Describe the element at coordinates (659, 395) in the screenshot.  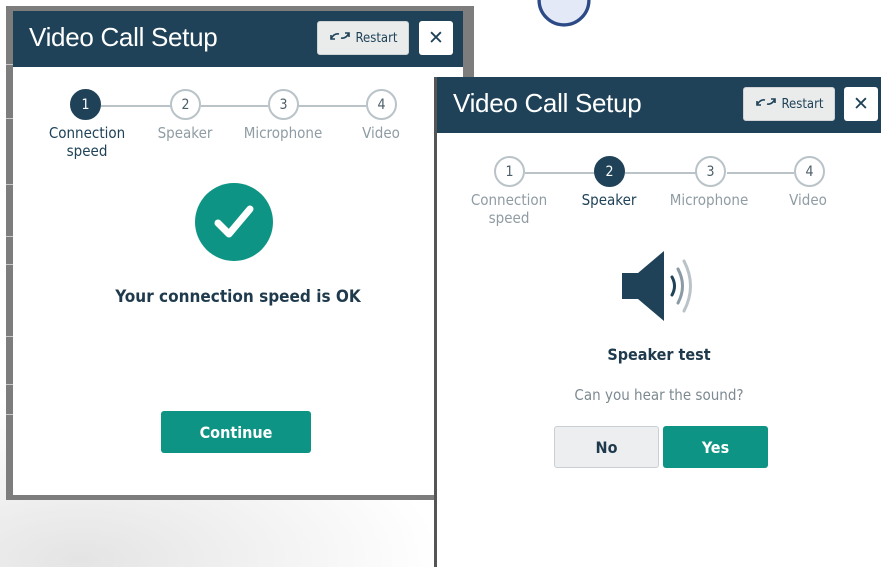
I see `speaker-question: Can you hear the sound?` at that location.